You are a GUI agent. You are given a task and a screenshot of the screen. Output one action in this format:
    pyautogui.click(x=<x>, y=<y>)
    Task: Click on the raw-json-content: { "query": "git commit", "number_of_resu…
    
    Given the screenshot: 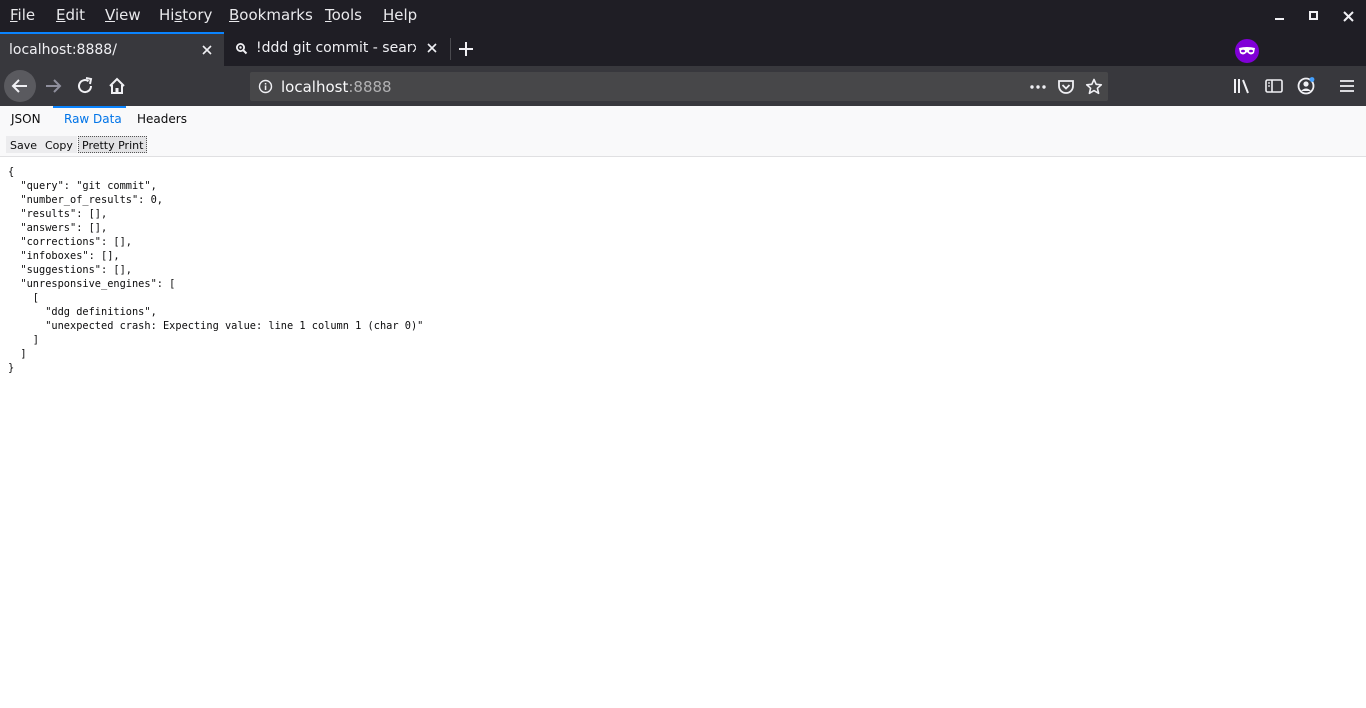 What is the action you would take?
    pyautogui.click(x=216, y=270)
    